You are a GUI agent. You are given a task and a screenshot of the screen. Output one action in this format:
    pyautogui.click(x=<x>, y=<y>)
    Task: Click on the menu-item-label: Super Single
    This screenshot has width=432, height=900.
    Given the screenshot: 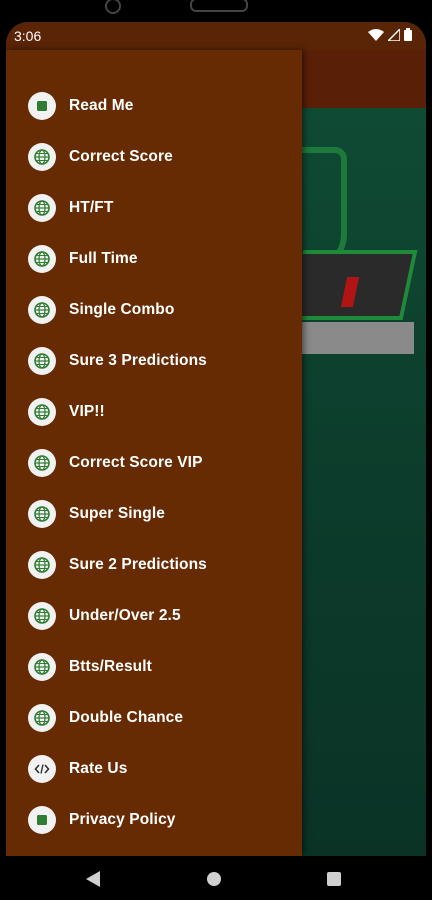 What is the action you would take?
    pyautogui.click(x=117, y=513)
    